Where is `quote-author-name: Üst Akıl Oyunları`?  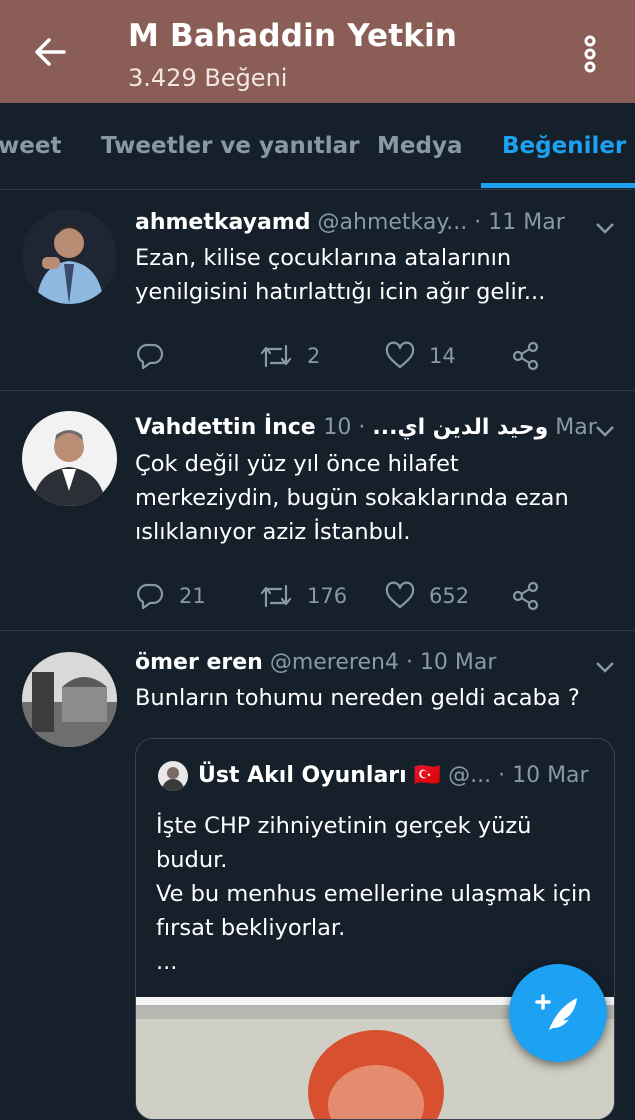 quote-author-name: Üst Akıl Oyunları is located at coordinates (302, 775).